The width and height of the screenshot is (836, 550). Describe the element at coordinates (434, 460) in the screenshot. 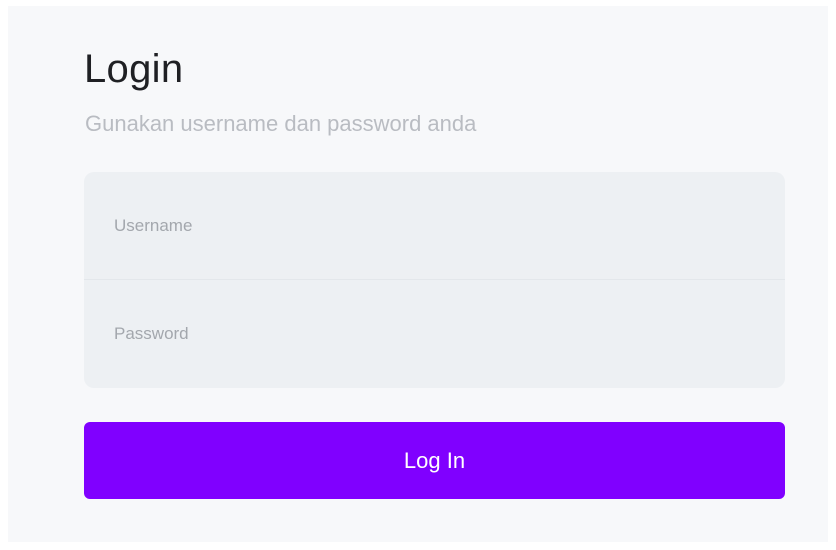

I see `login-button: Log In` at that location.